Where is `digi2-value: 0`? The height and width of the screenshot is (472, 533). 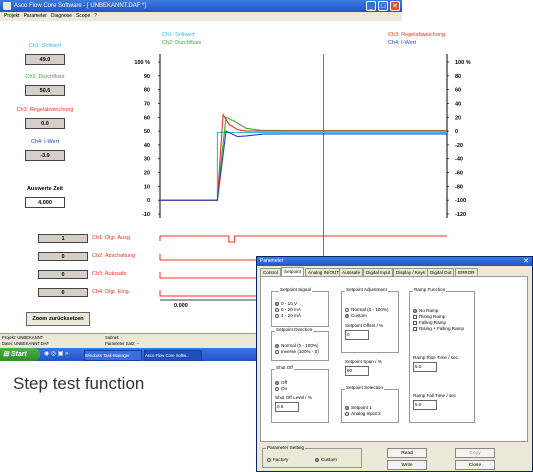 digi2-value: 0 is located at coordinates (63, 256).